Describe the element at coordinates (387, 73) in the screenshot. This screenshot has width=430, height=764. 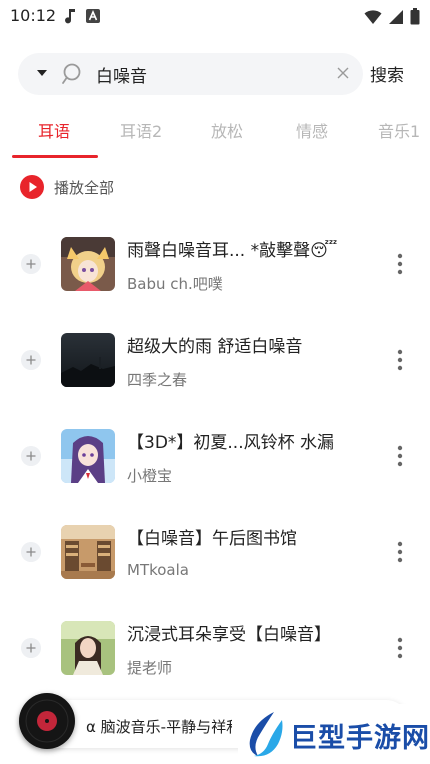
I see `search-button: 搜索` at that location.